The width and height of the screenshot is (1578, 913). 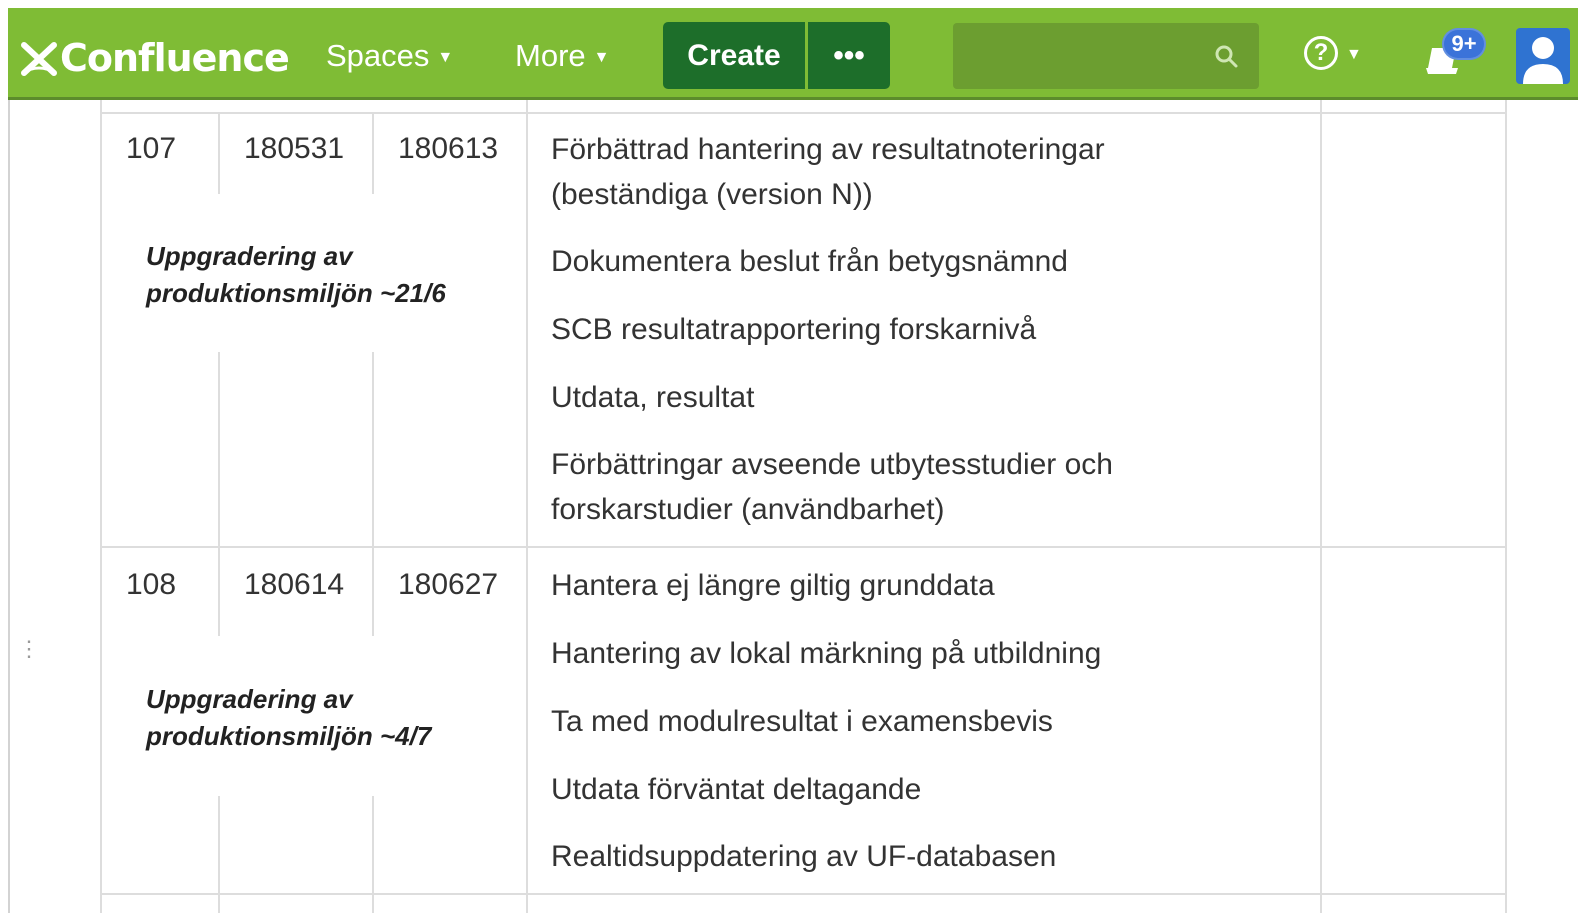 I want to click on start-date: 180531, so click(x=294, y=148).